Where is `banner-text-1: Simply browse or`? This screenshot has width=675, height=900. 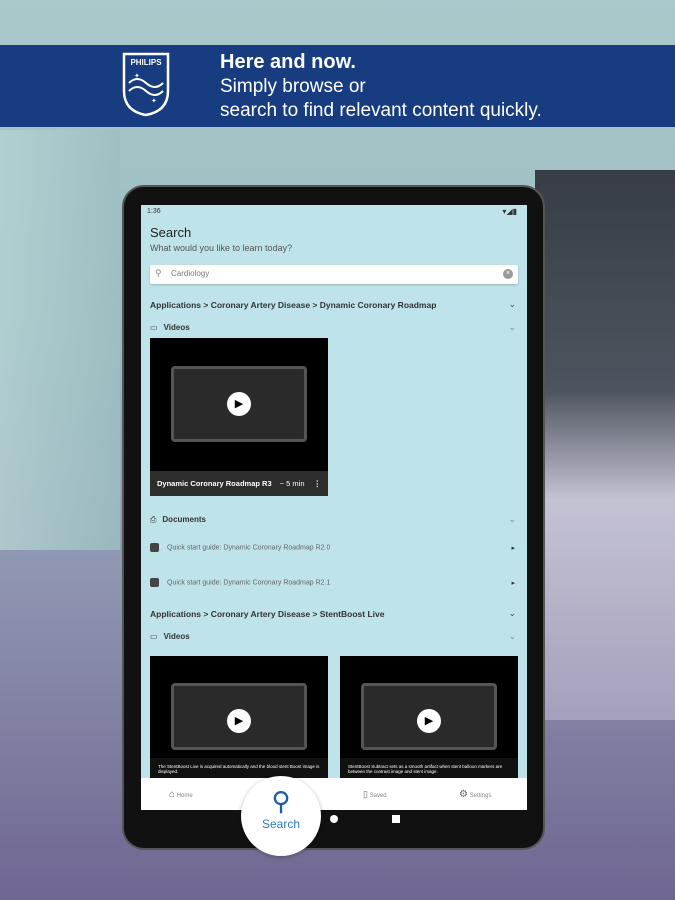 banner-text-1: Simply browse or is located at coordinates (293, 86).